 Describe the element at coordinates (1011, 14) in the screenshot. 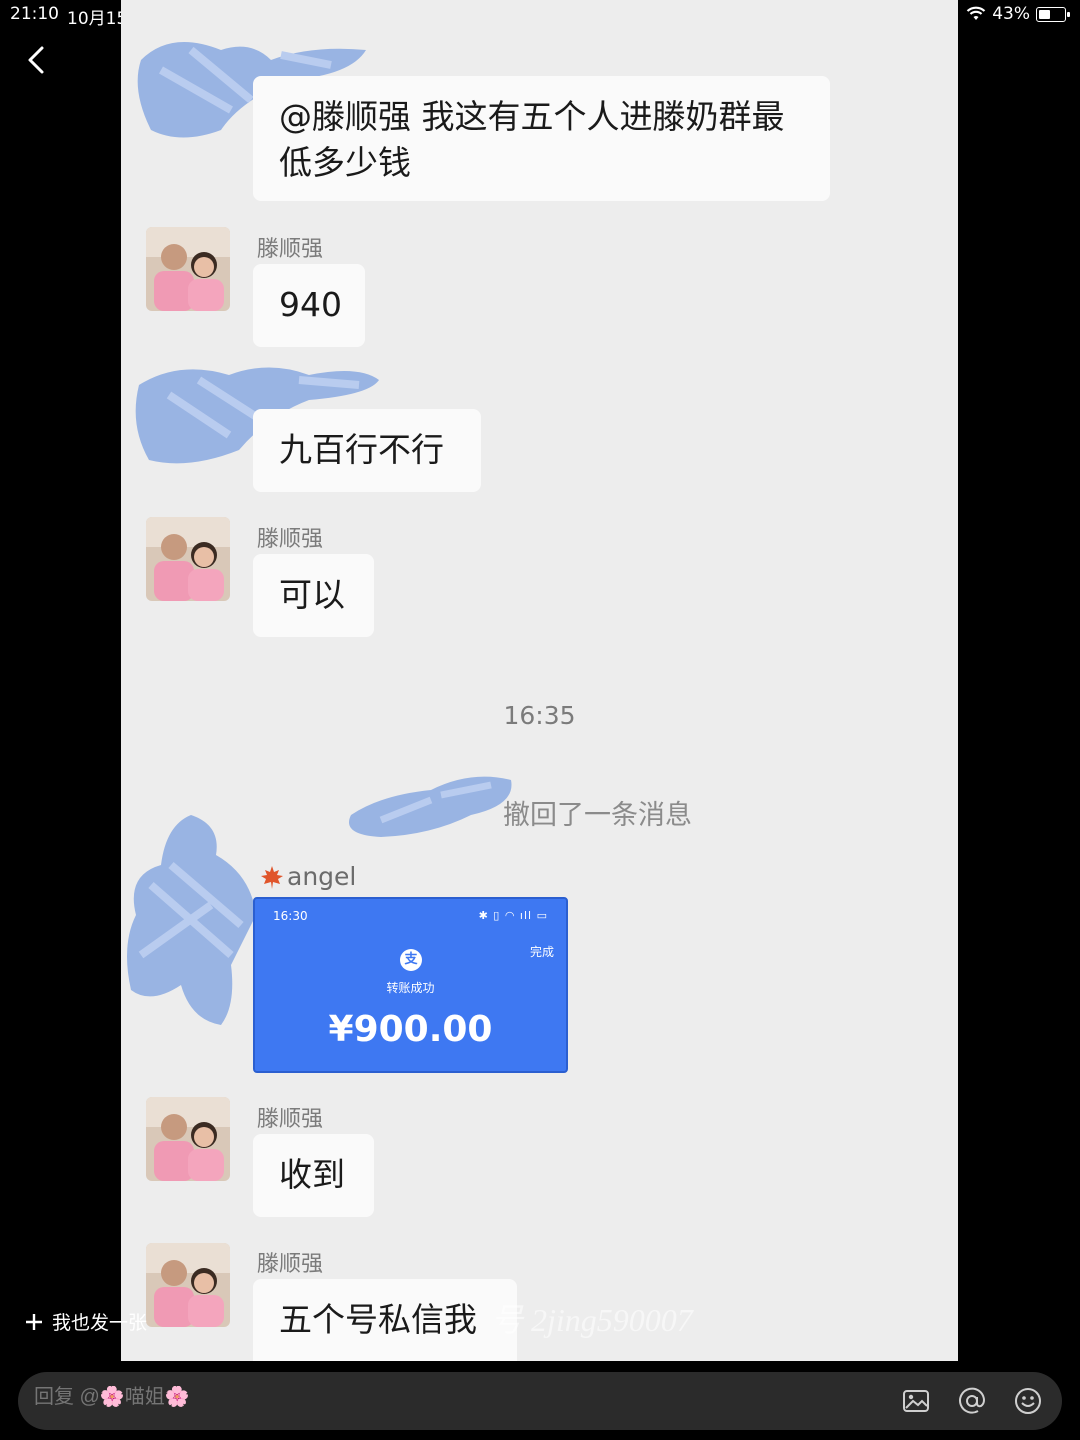

I see `battery-percent: 43%` at that location.